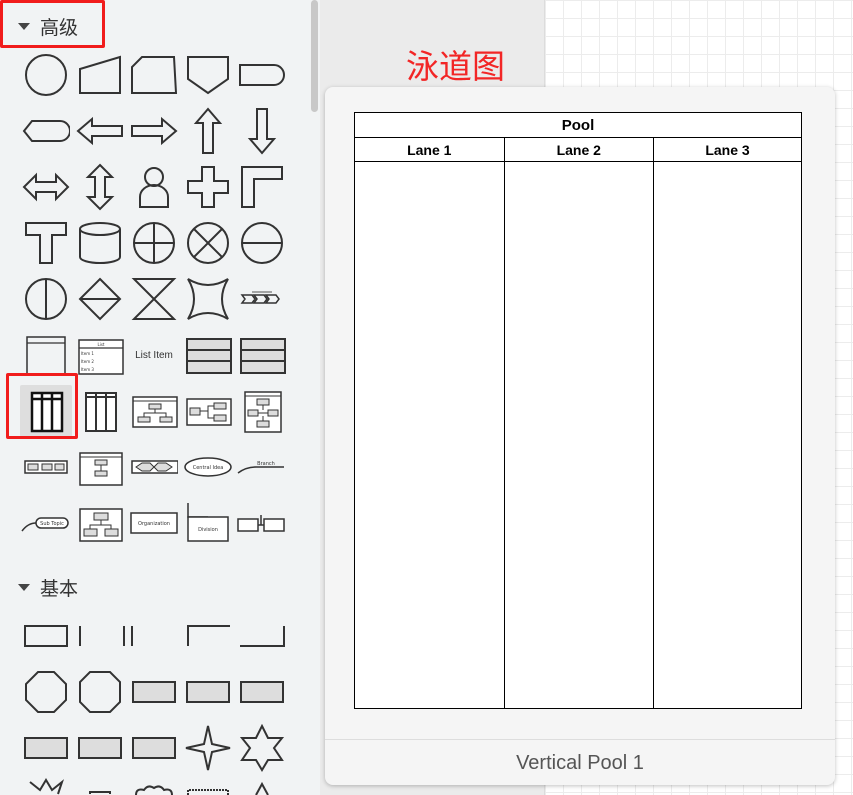 The width and height of the screenshot is (853, 795). What do you see at coordinates (314, 56) in the screenshot?
I see `sidebar-scrollbar-thumb` at bounding box center [314, 56].